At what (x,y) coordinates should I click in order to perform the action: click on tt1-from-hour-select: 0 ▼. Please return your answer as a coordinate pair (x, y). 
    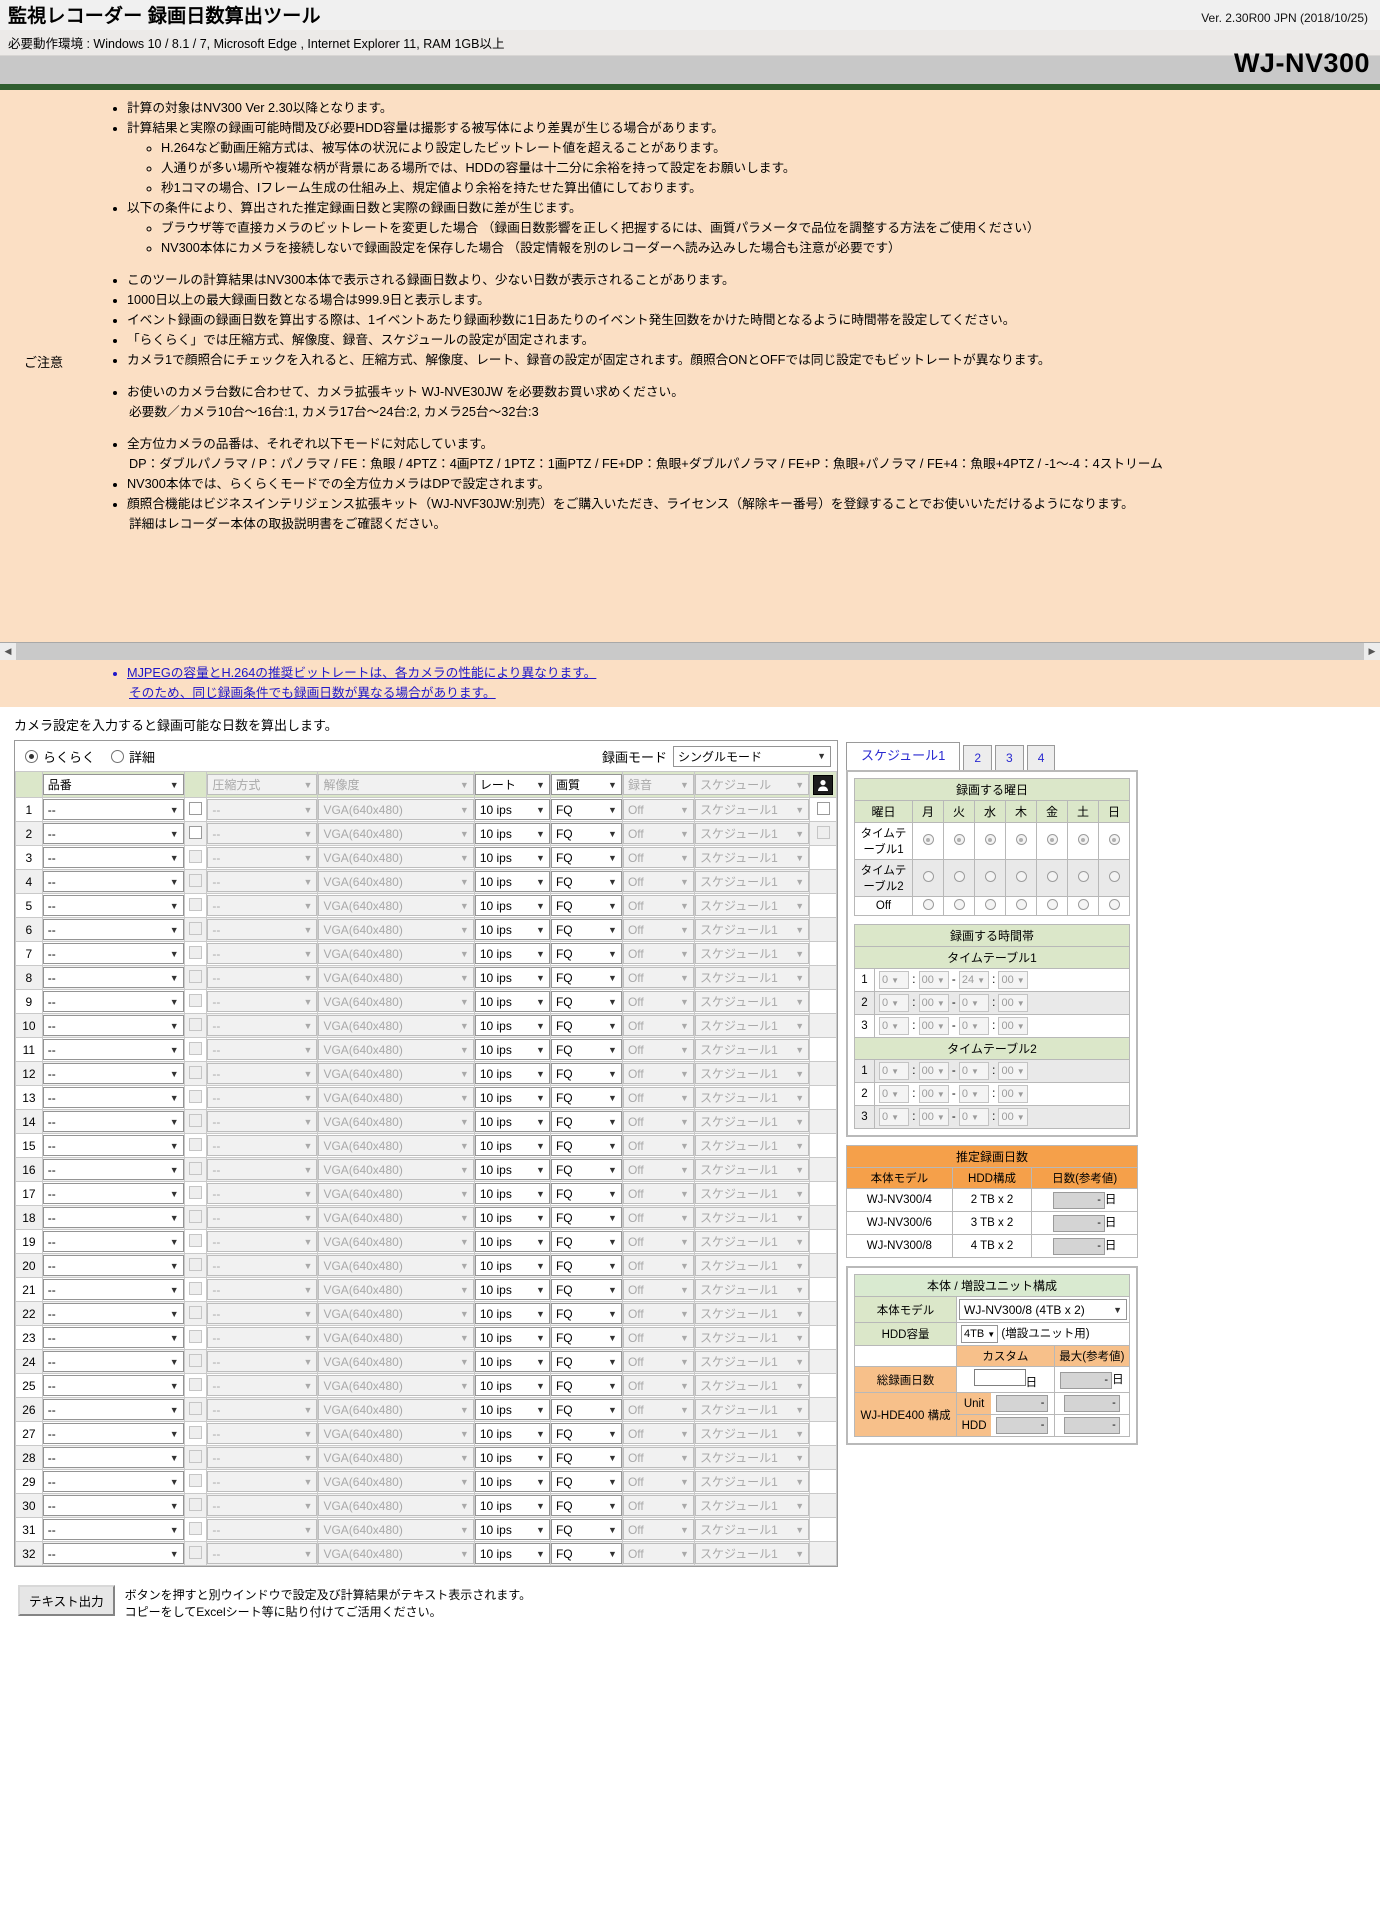
    Looking at the image, I should click on (894, 980).